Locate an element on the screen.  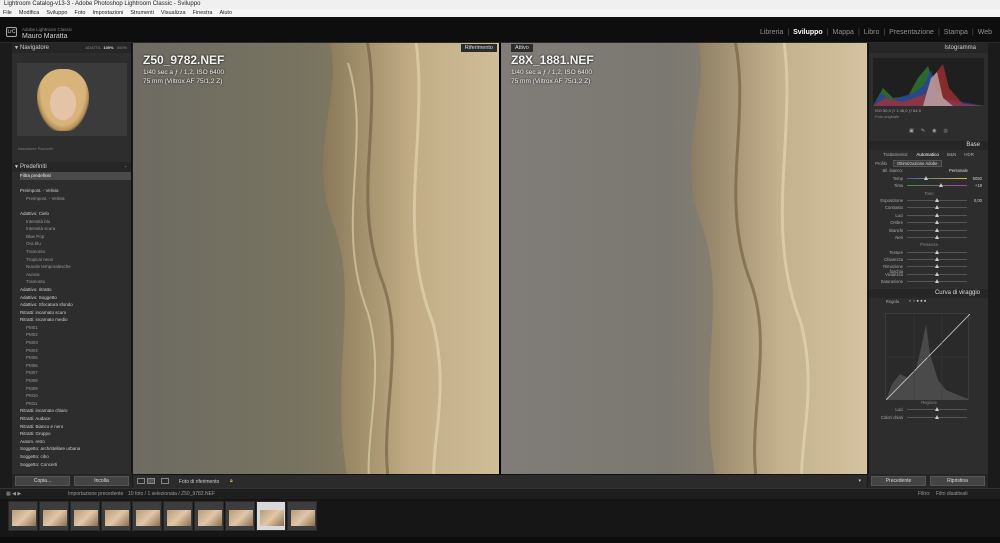
preset-item: Ritratti: incarnato scuro is located at coordinates (75, 313).